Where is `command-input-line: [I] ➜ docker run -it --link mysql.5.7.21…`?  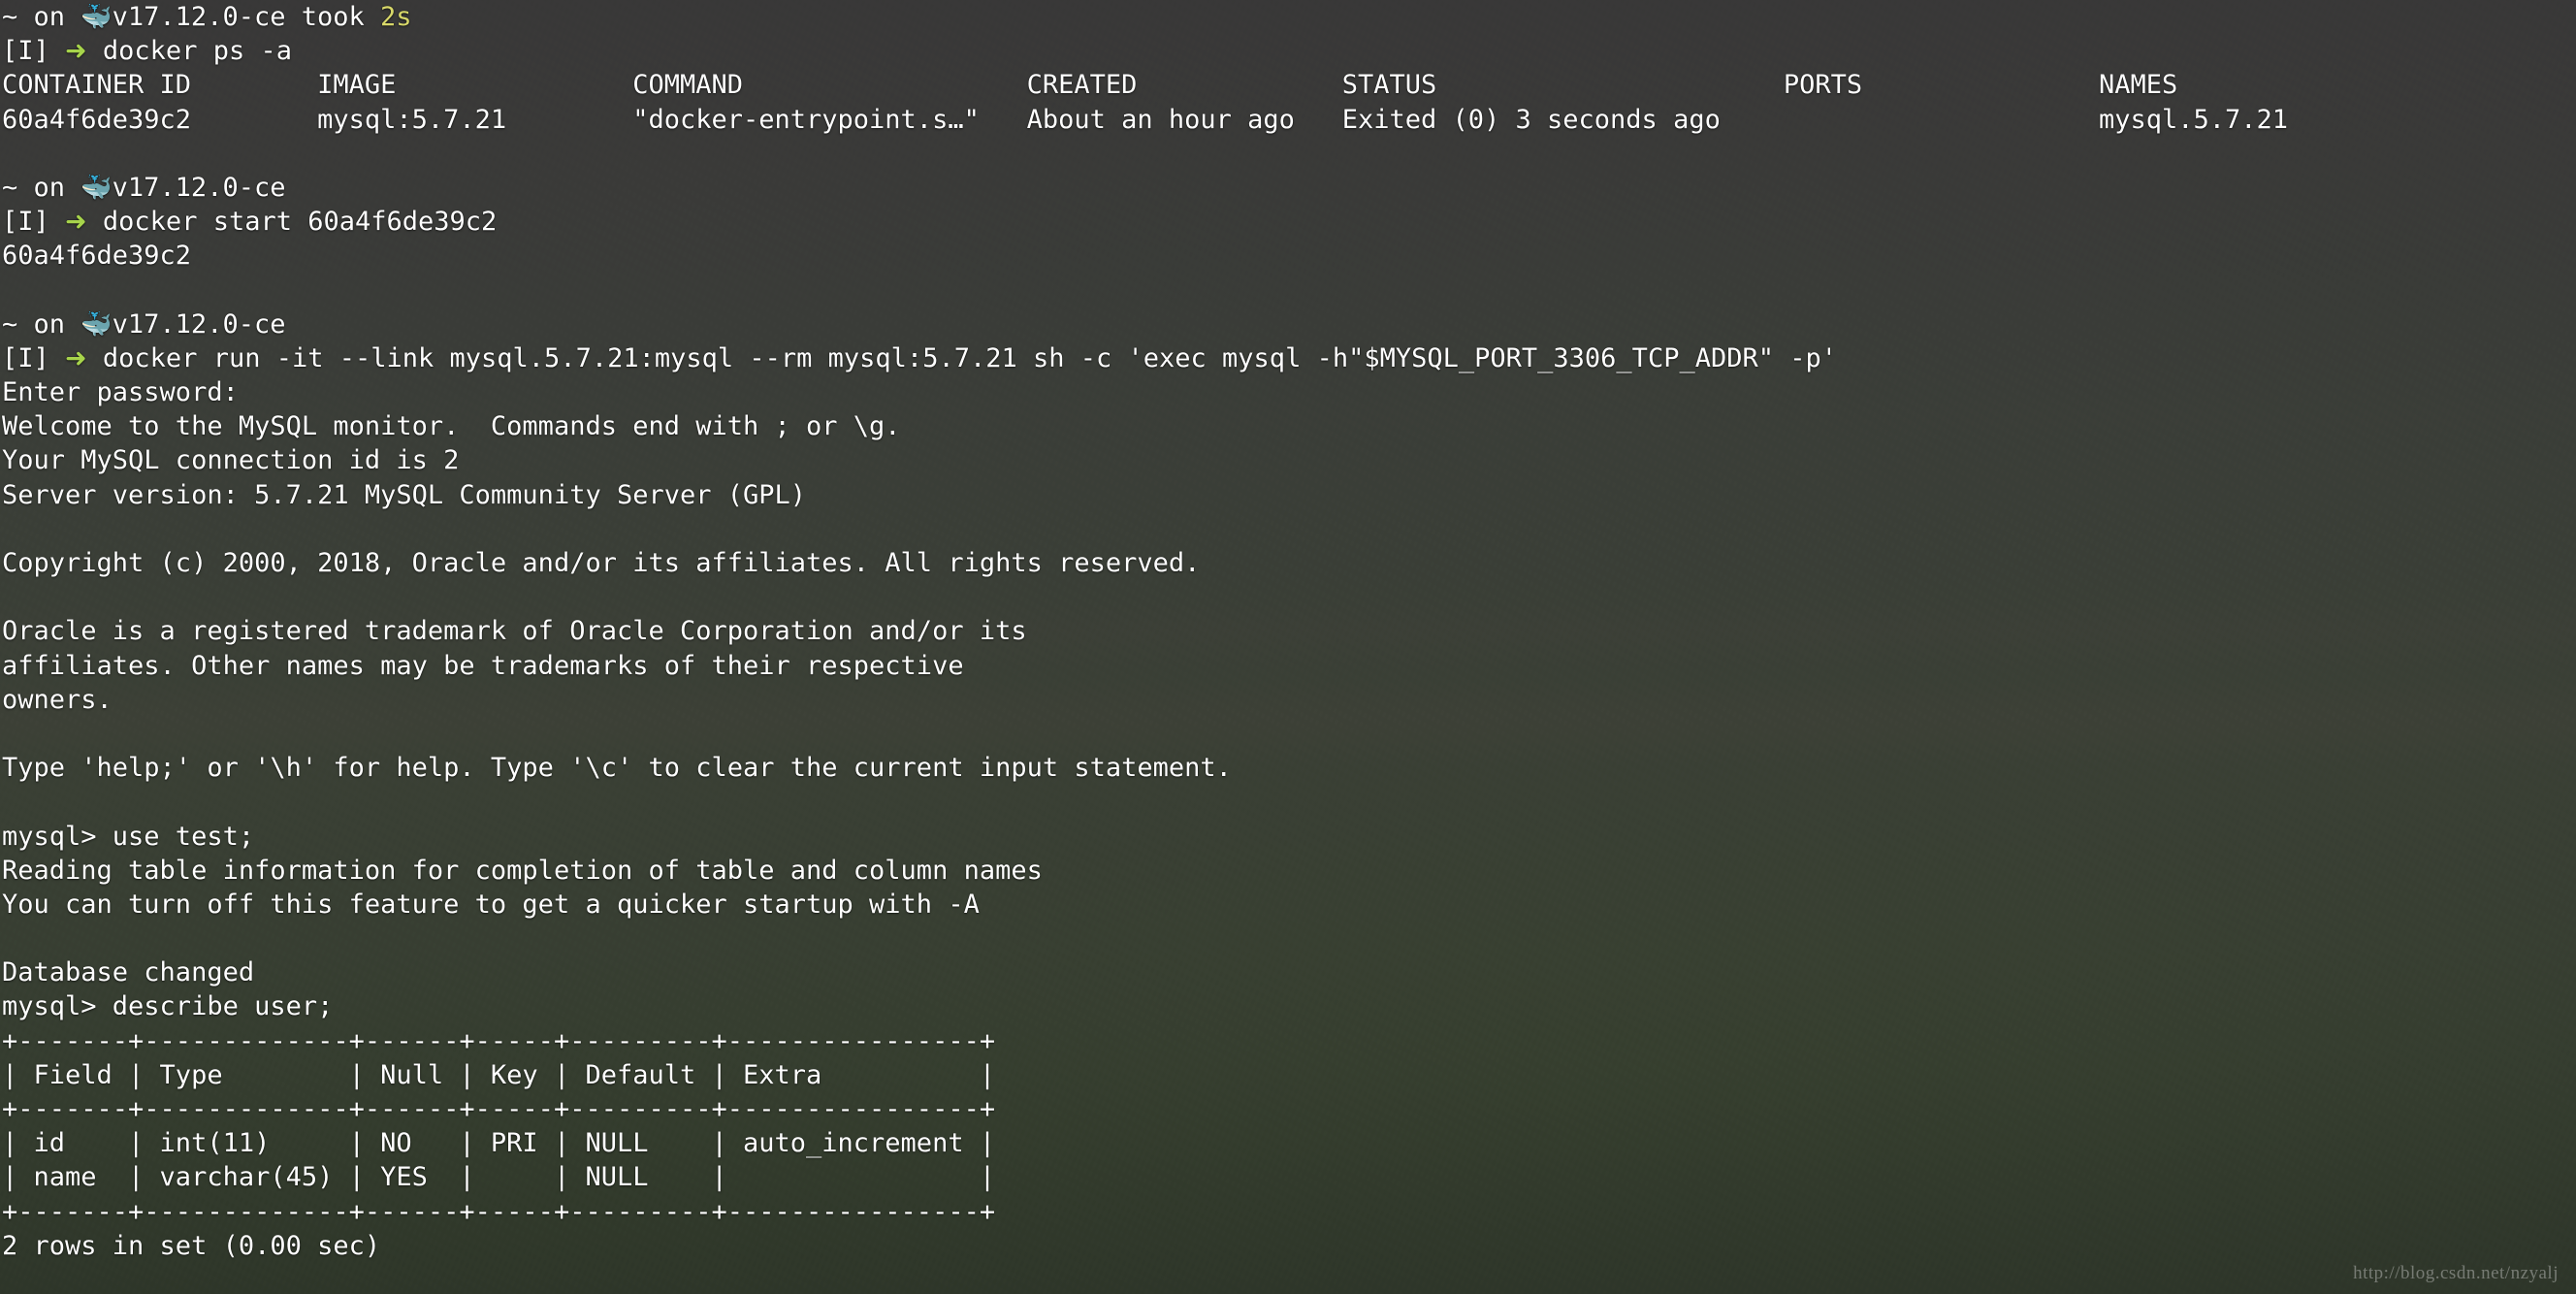
command-input-line: [I] ➜ docker run -it --link mysql.5.7.21… is located at coordinates (1289, 358).